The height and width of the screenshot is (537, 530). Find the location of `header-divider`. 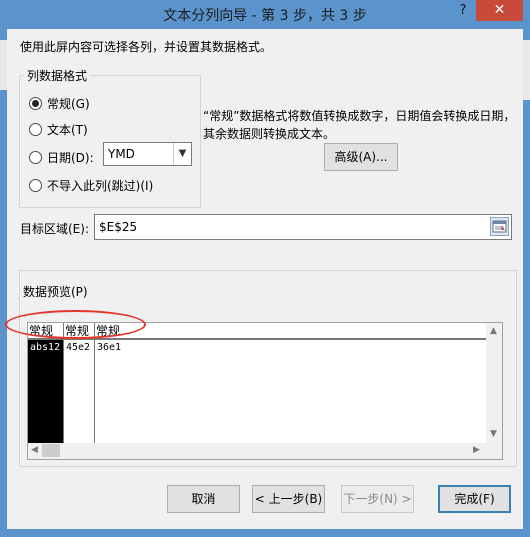

header-divider is located at coordinates (257, 339).